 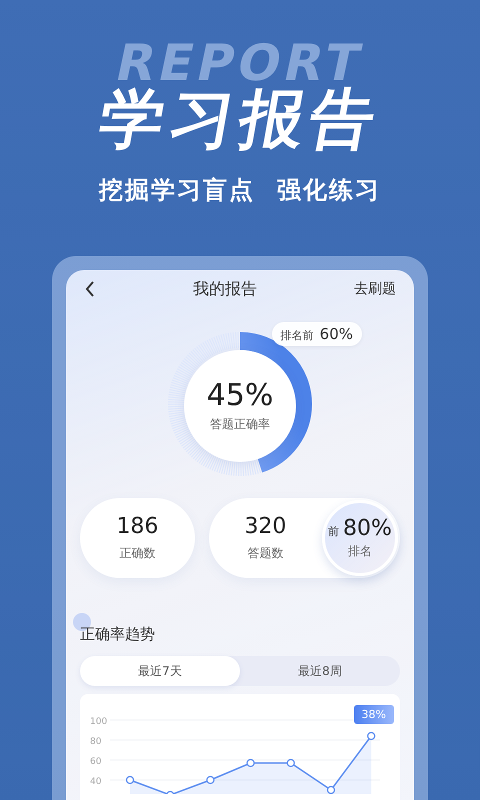 I want to click on stat-value: 186, so click(x=137, y=526).